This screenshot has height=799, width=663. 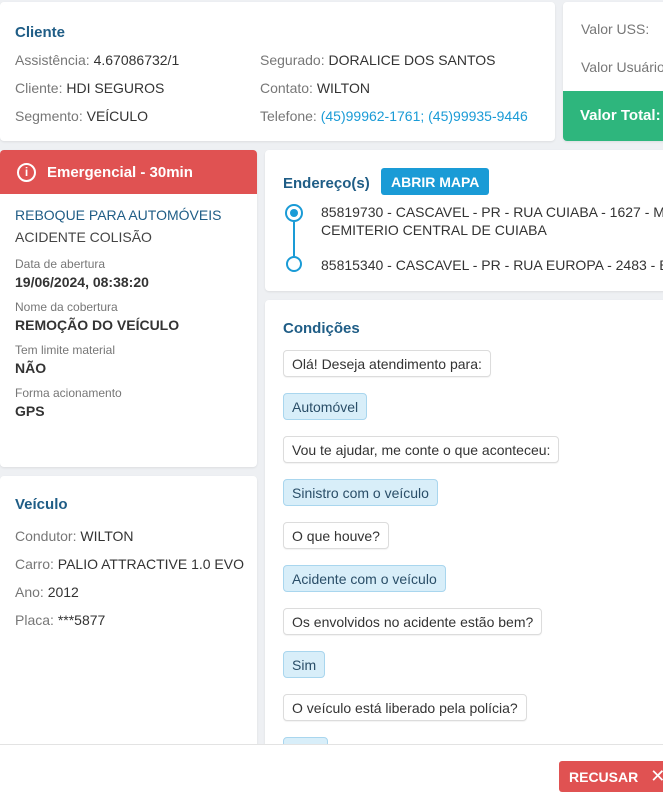 I want to click on ano-row: Ano: 2012, so click(x=47, y=592).